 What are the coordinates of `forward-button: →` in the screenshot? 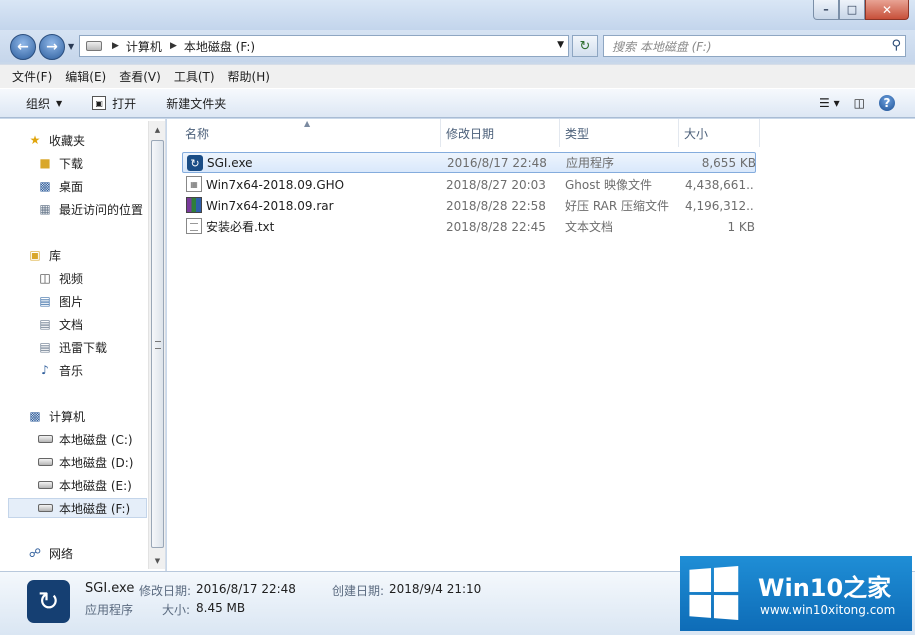 It's located at (52, 47).